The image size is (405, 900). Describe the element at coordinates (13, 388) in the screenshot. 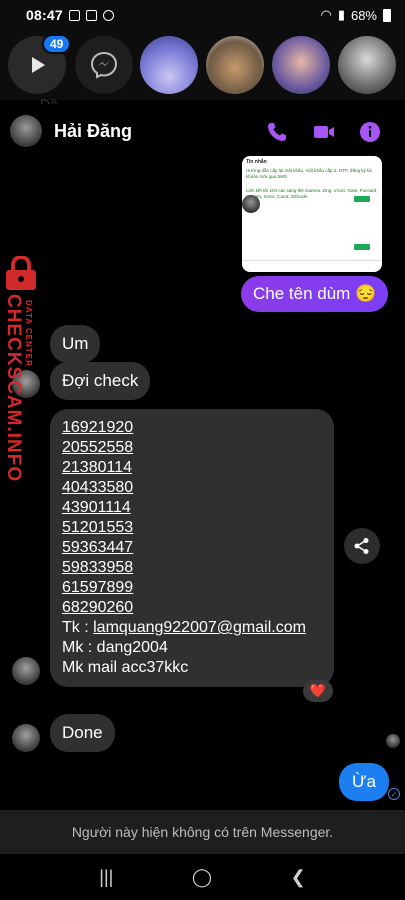

I see `watermark-text: CHECKSCAM.INFO` at that location.